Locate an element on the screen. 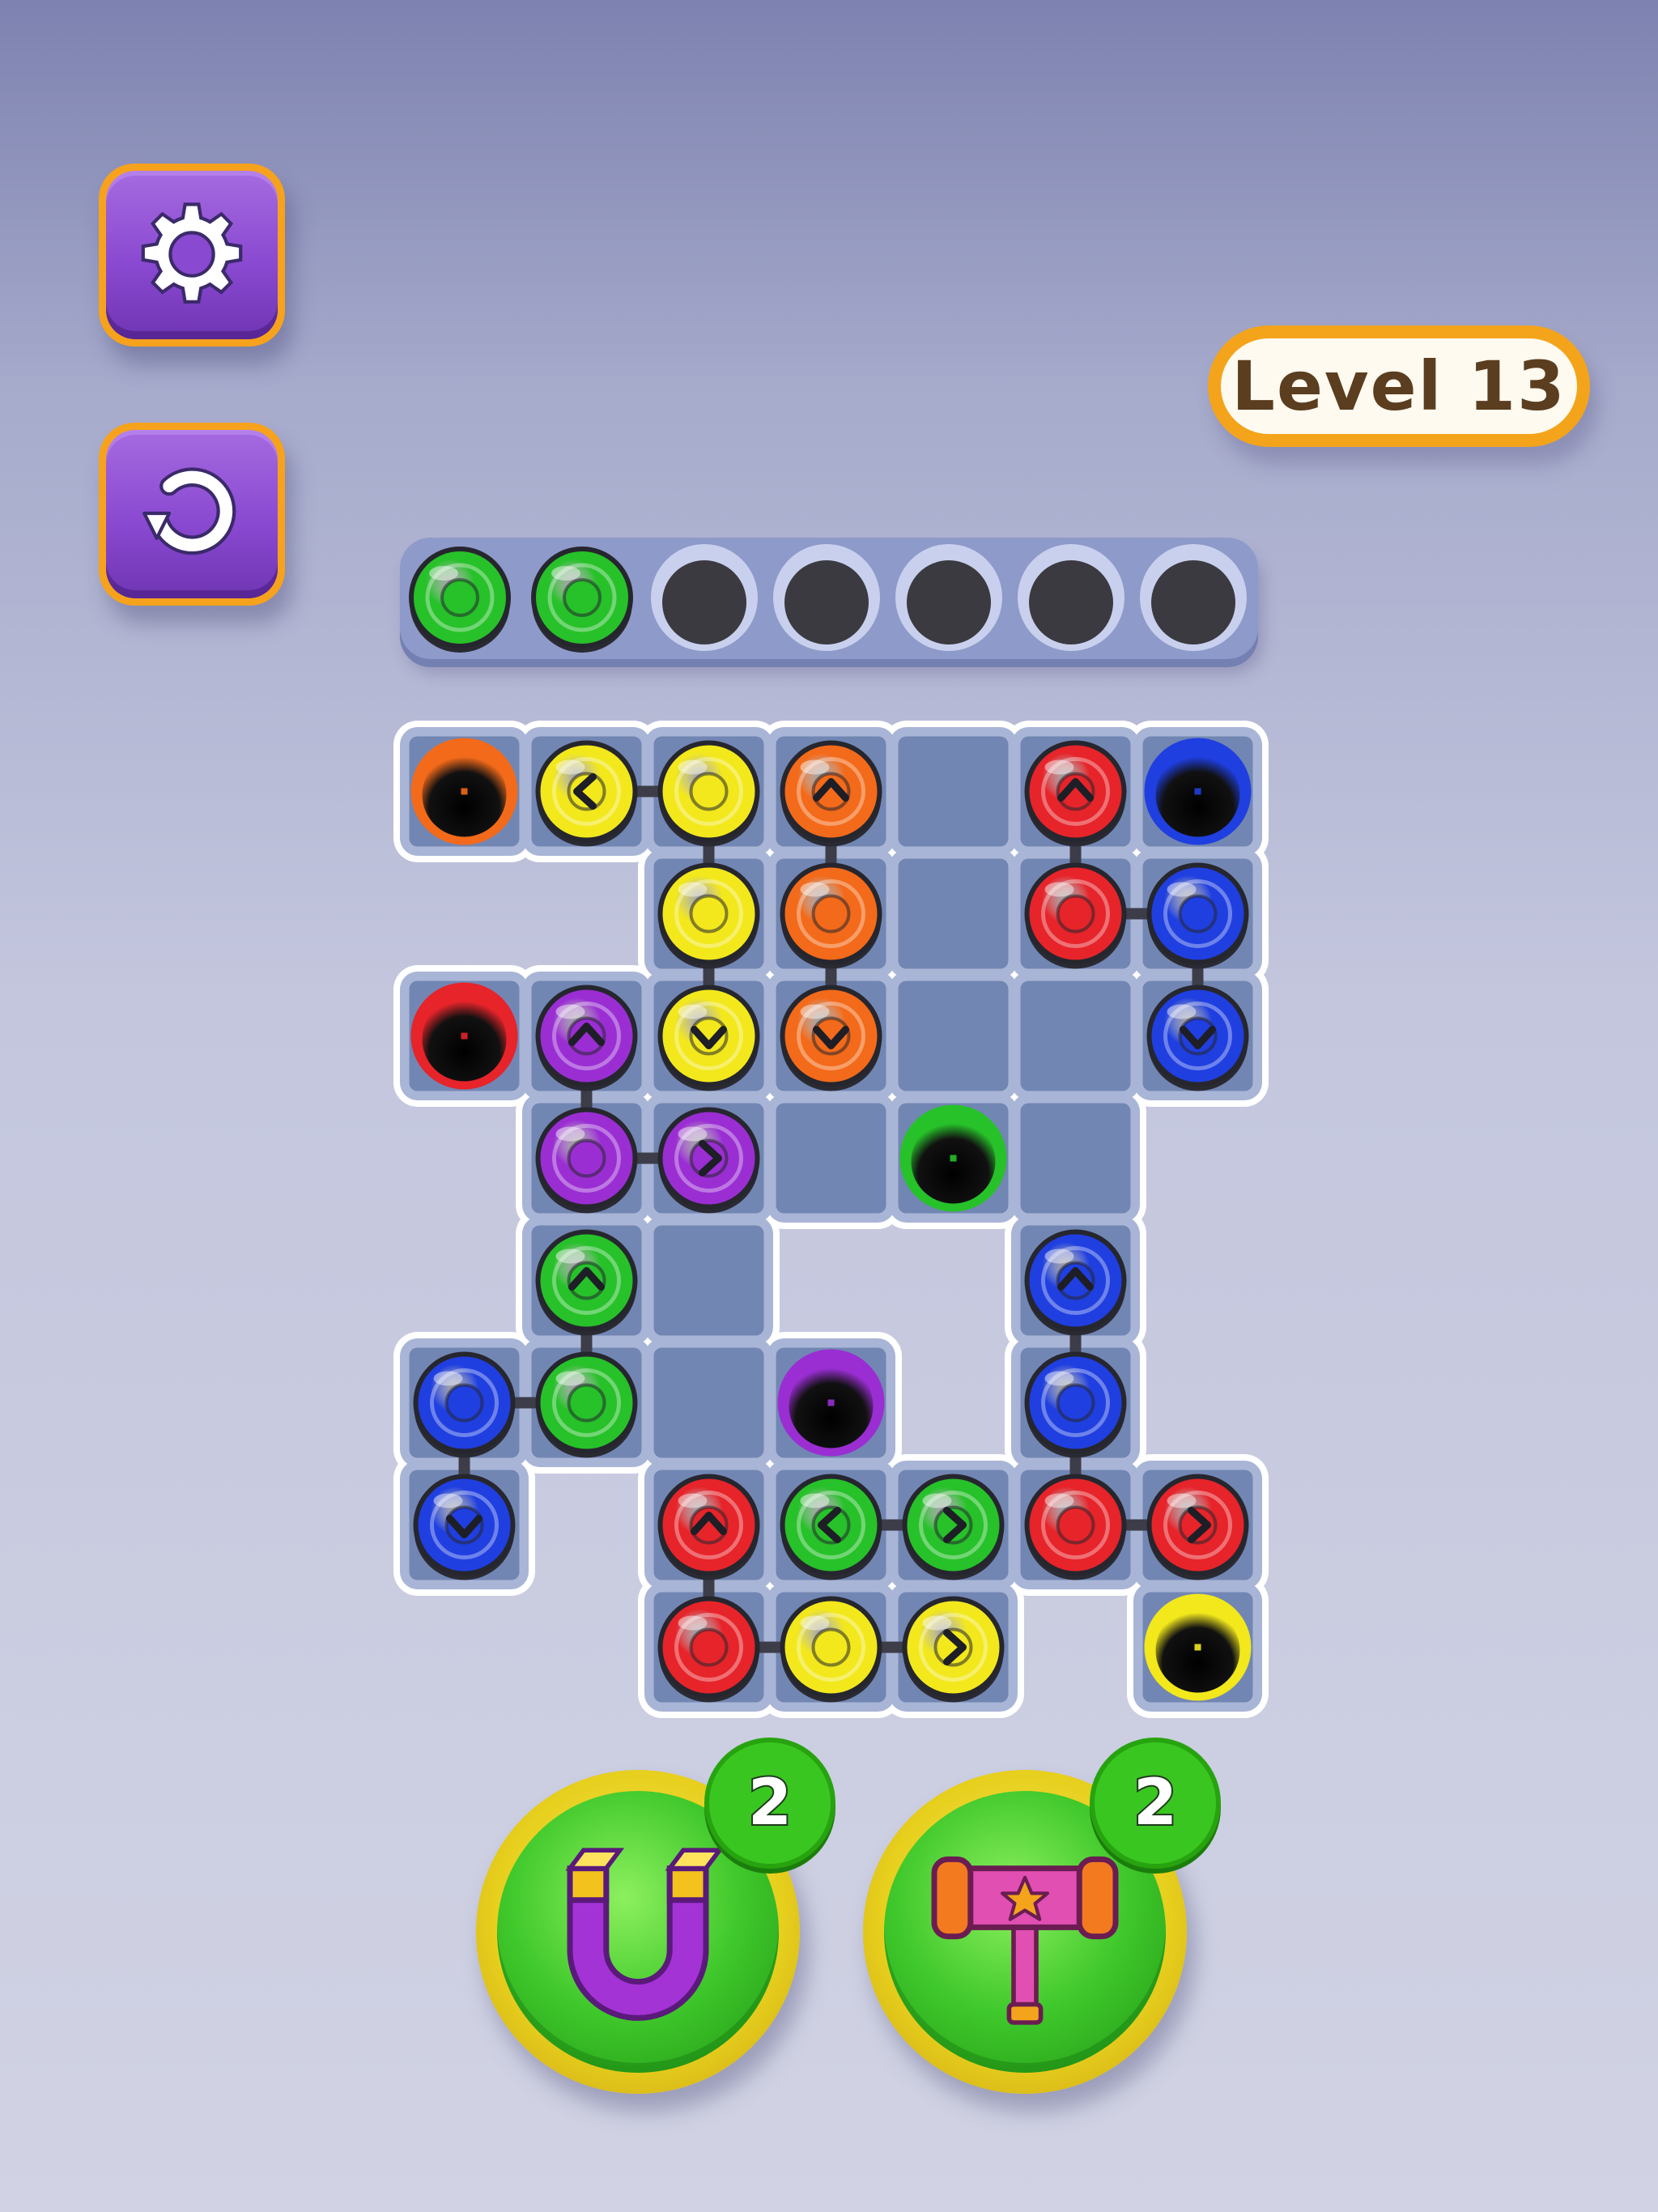 The image size is (1658, 2212). hammer-count-badge: 2 is located at coordinates (1155, 1804).